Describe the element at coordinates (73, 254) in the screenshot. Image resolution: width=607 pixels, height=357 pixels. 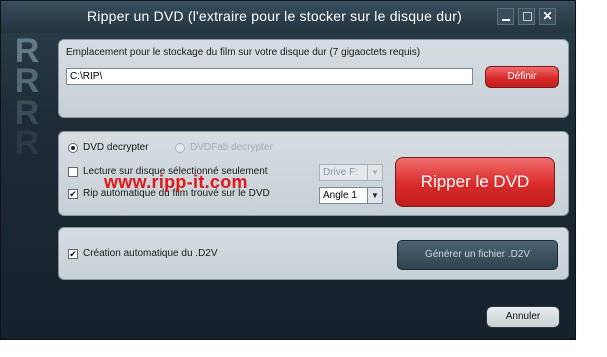
I see `auto-d2v-checkbox: ✔` at that location.